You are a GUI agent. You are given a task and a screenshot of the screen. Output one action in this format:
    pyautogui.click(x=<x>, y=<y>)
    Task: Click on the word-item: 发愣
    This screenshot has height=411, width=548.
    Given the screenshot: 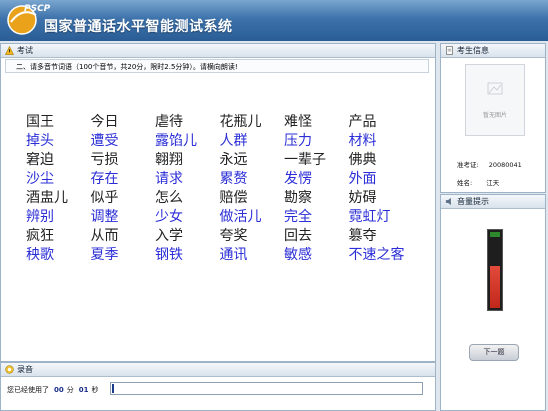 What is the action you would take?
    pyautogui.click(x=298, y=179)
    